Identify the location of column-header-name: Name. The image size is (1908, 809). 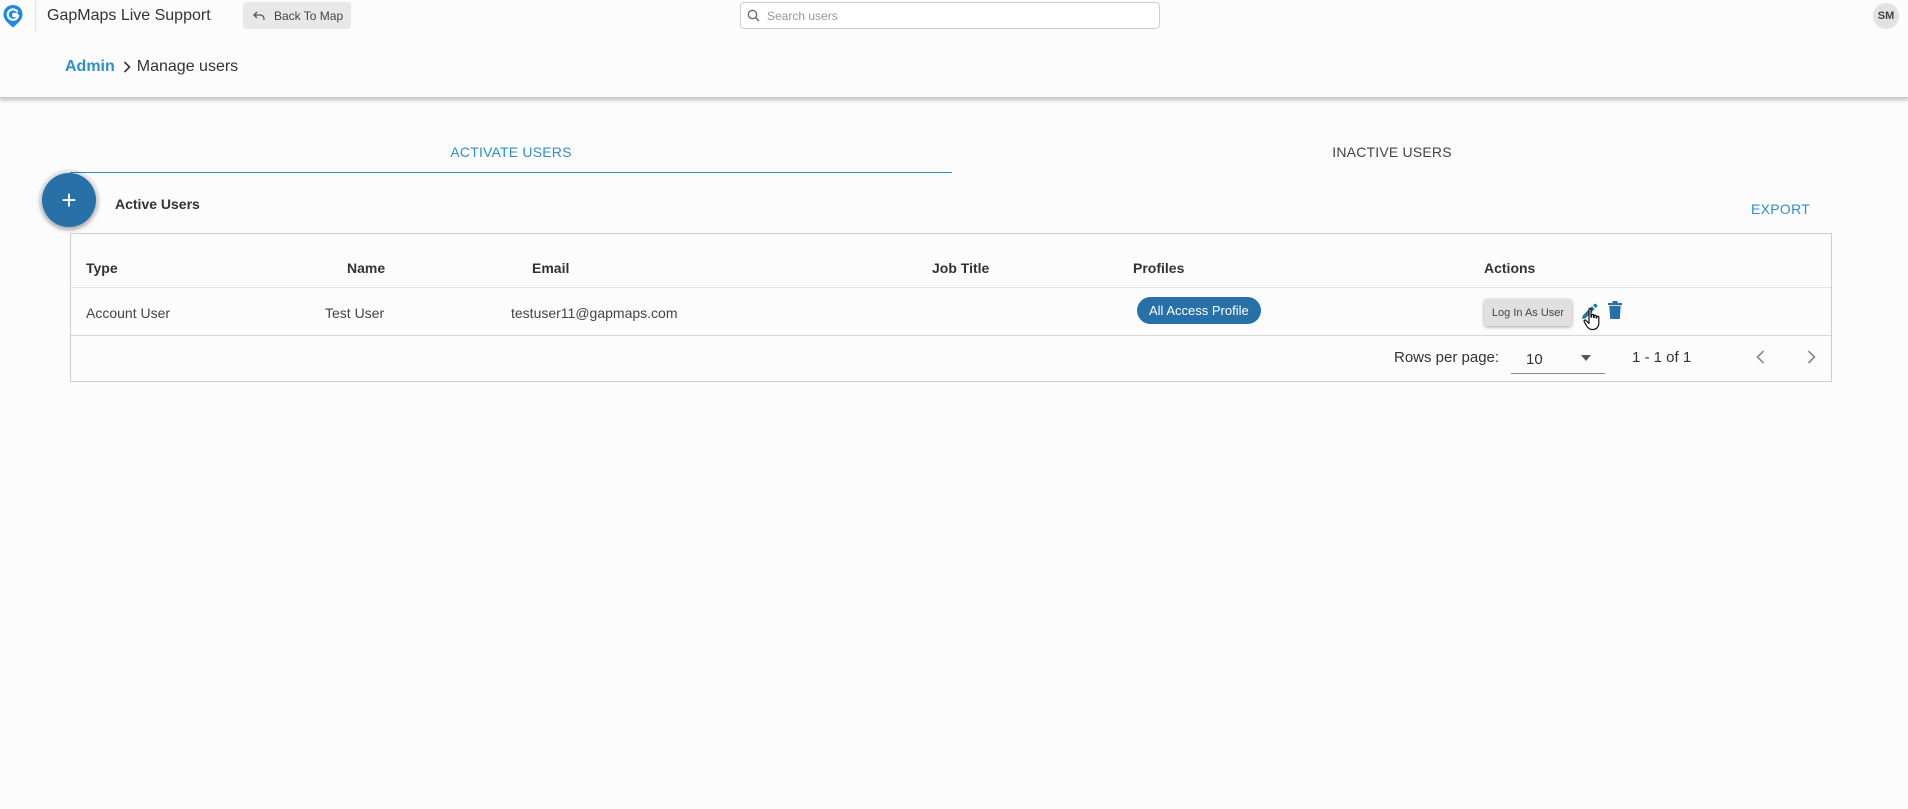
(366, 268).